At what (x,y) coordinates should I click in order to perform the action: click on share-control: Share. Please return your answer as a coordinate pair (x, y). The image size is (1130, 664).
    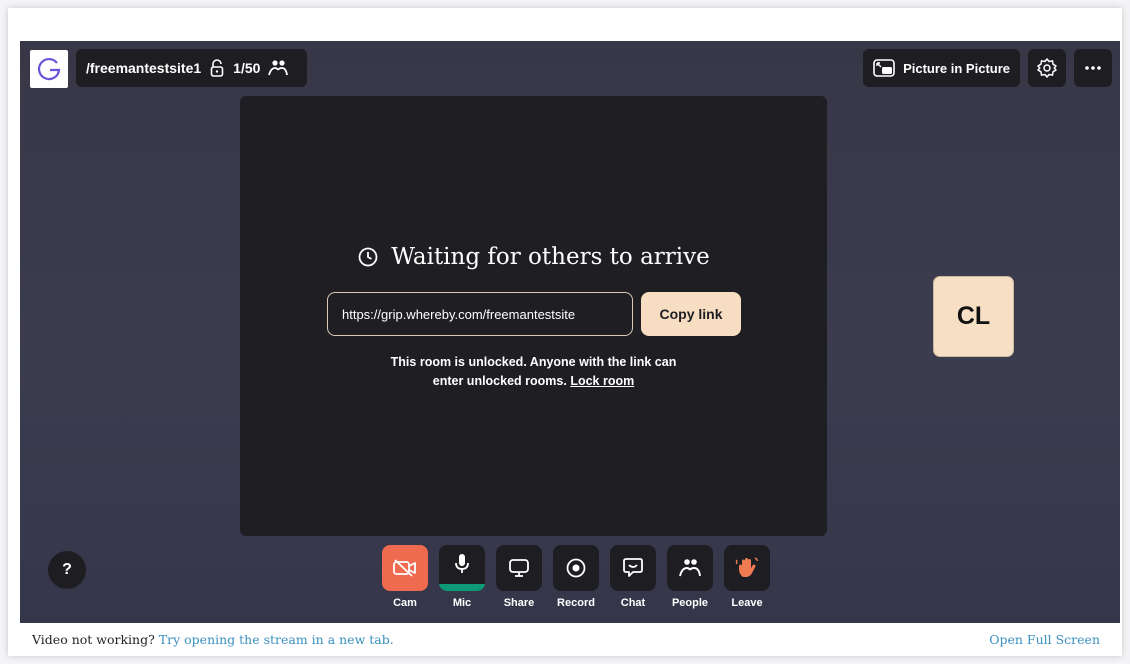
    Looking at the image, I should click on (519, 577).